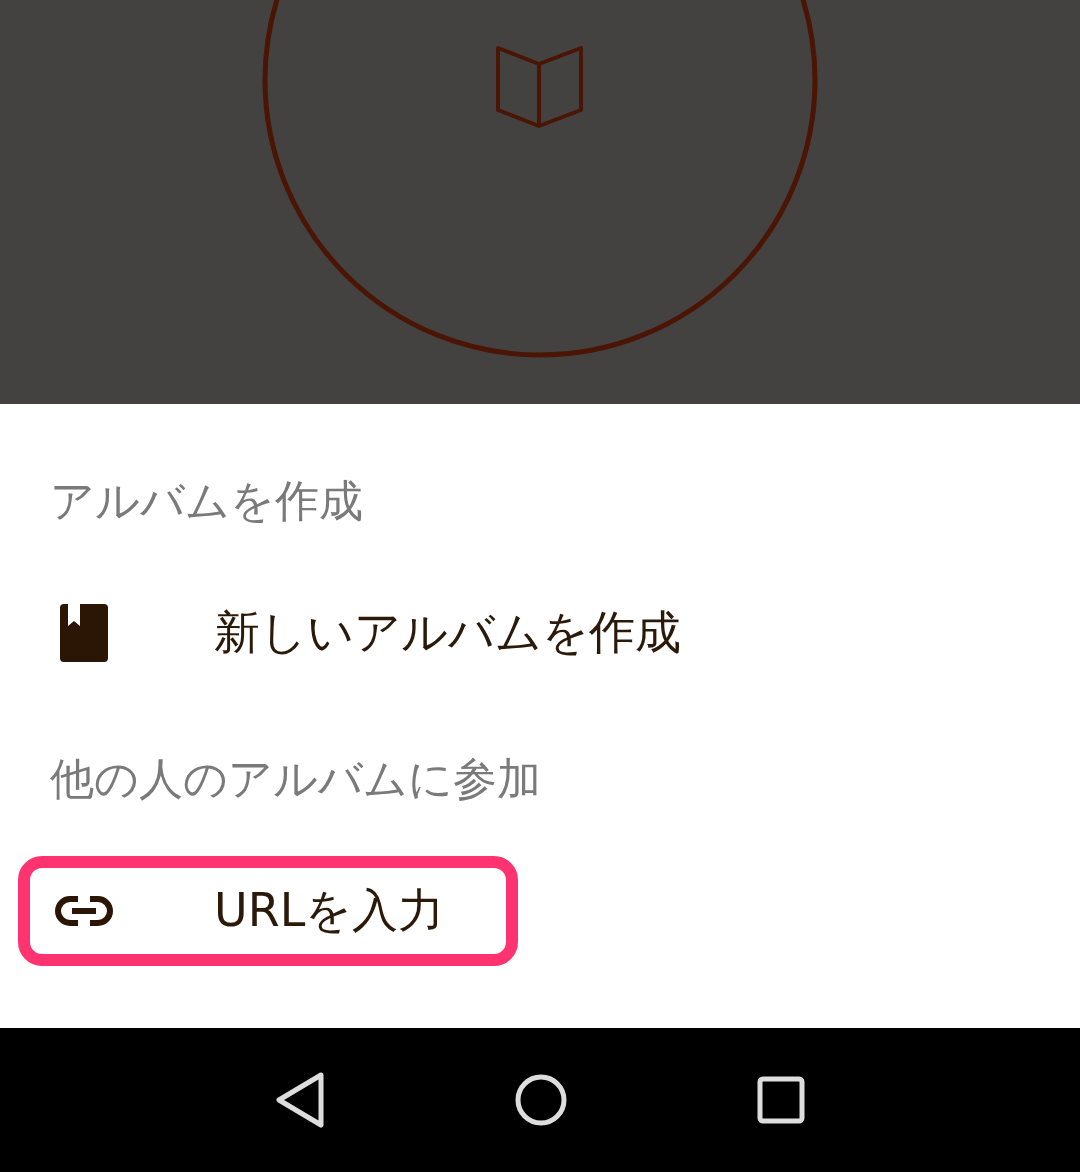 This screenshot has width=1080, height=1172. I want to click on item-label: URLを入力, so click(329, 910).